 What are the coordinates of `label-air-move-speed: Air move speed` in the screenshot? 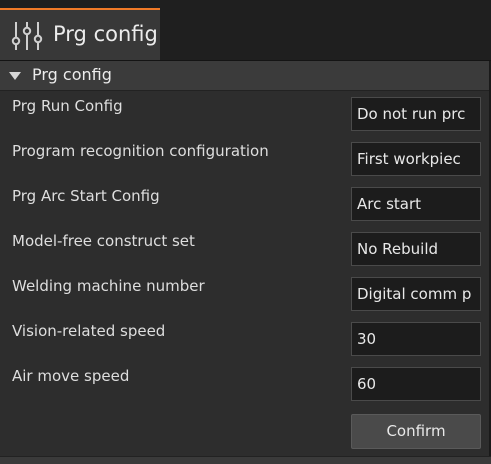 It's located at (71, 376).